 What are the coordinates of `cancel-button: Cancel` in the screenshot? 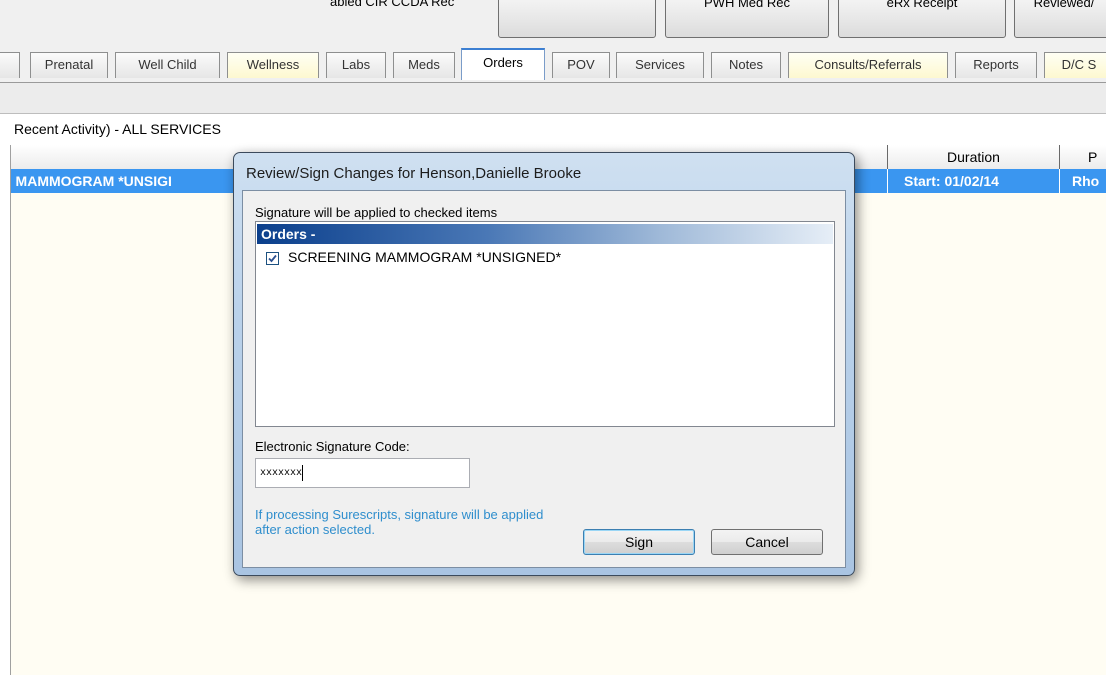 It's located at (767, 542).